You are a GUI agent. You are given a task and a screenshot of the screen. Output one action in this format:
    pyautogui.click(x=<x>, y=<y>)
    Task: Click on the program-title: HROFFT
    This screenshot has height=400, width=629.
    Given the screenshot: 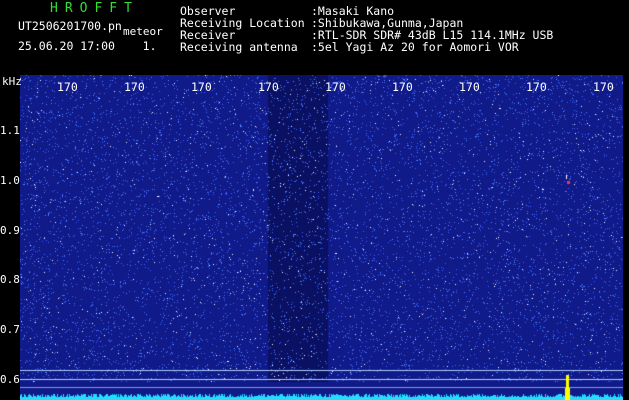 What is the action you would take?
    pyautogui.click(x=94, y=8)
    